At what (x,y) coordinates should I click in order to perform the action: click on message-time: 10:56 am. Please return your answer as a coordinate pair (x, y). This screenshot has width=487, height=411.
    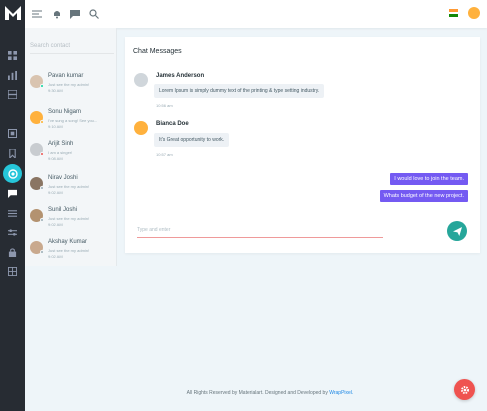
    Looking at the image, I should click on (164, 105).